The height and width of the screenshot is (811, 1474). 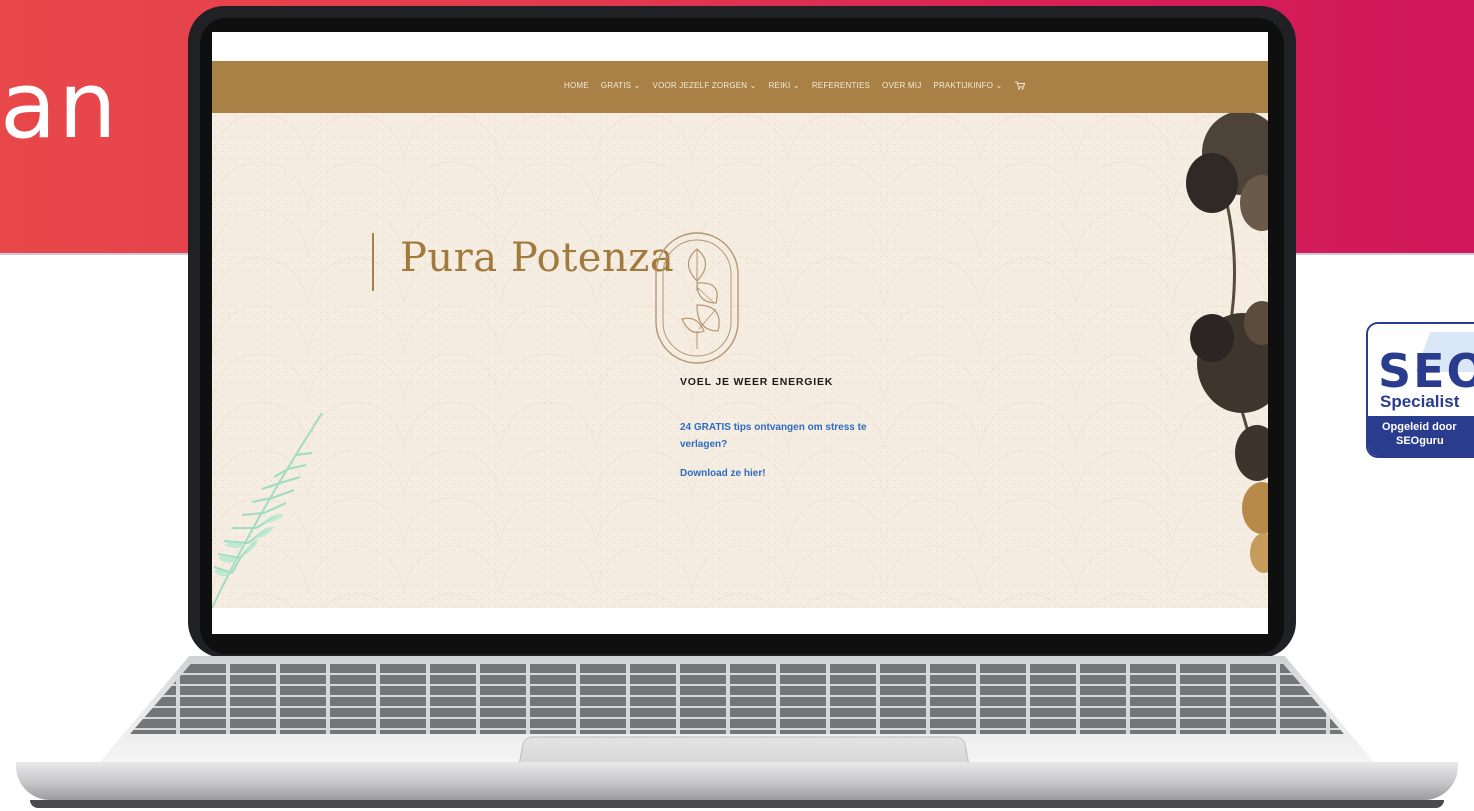 I want to click on nav-gratis: GRATIS ⌄, so click(x=621, y=86).